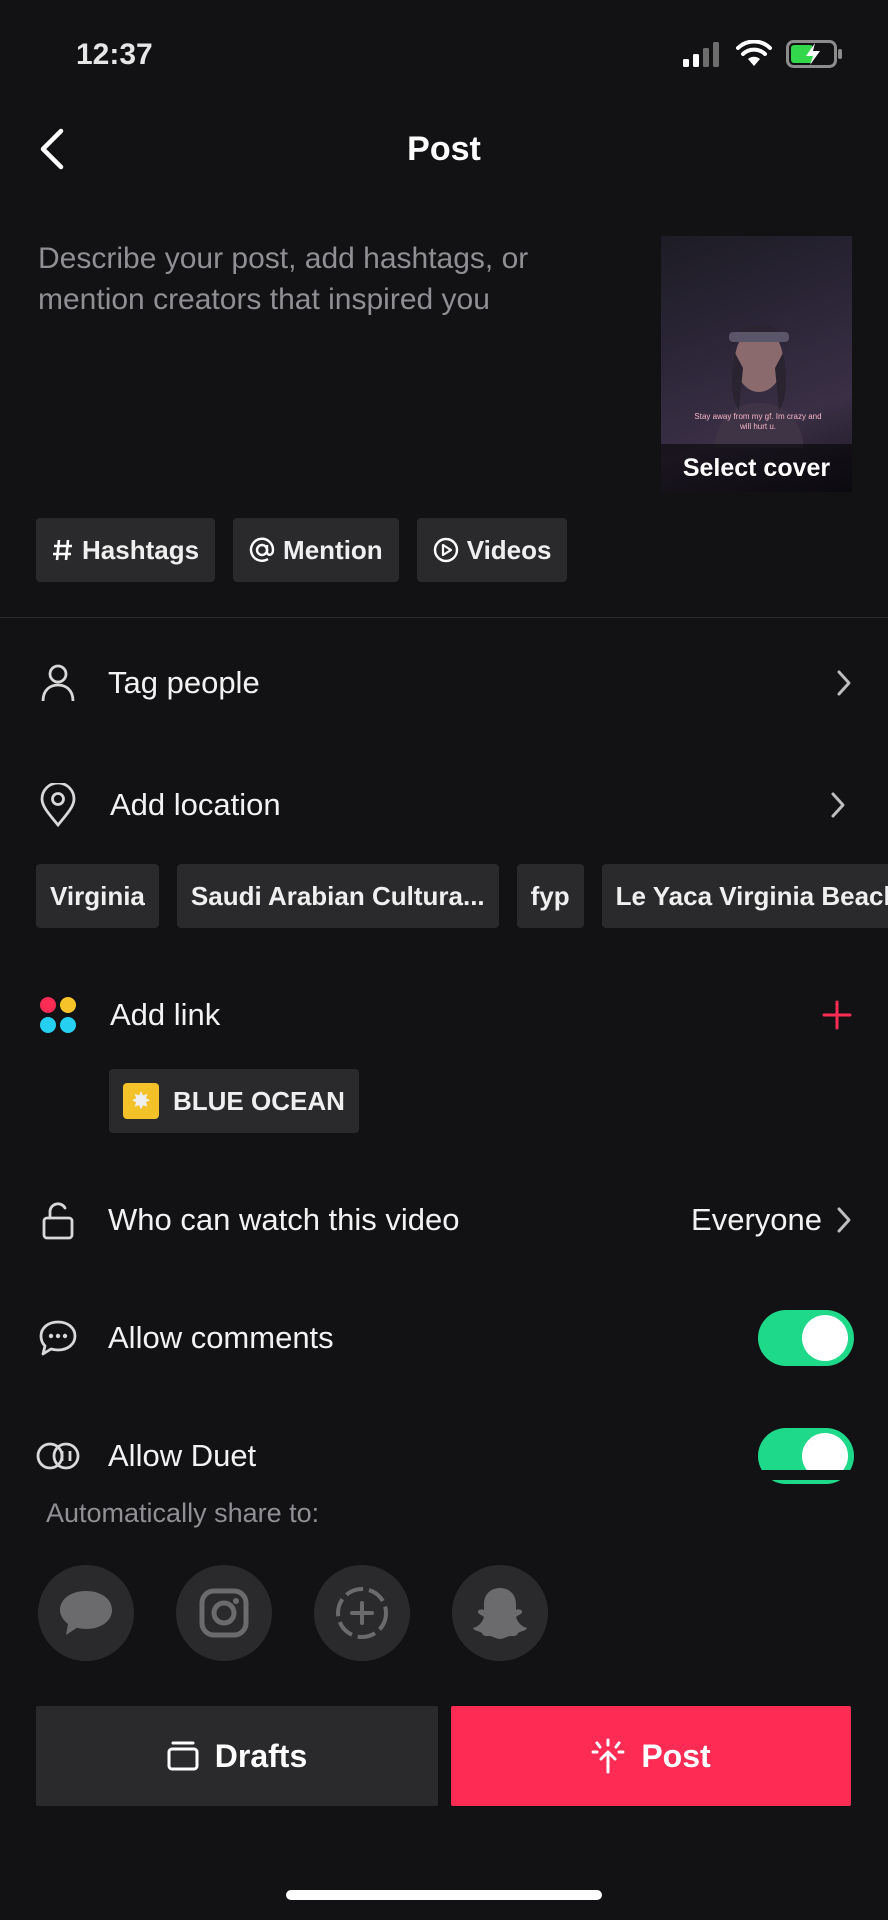 This screenshot has height=1920, width=888. I want to click on unlock-icon, so click(58, 1220).